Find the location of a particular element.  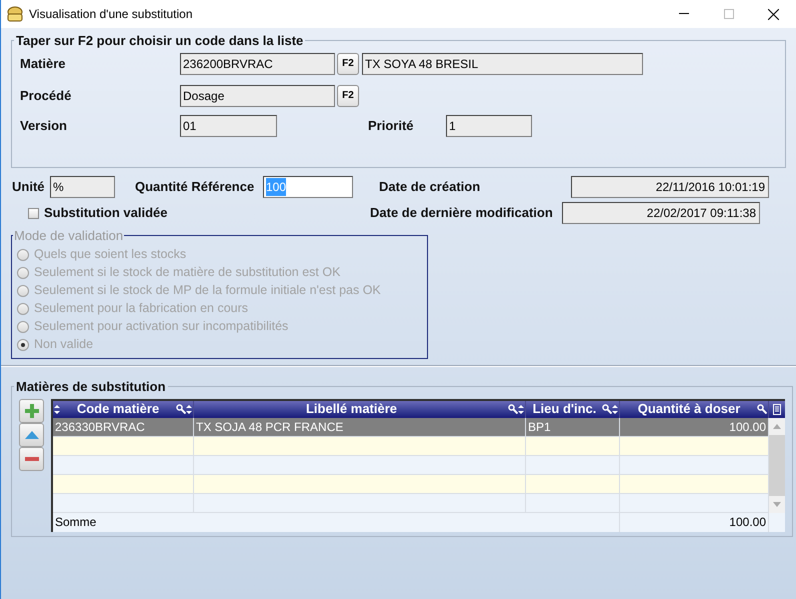

scroll-down-icon is located at coordinates (777, 504).